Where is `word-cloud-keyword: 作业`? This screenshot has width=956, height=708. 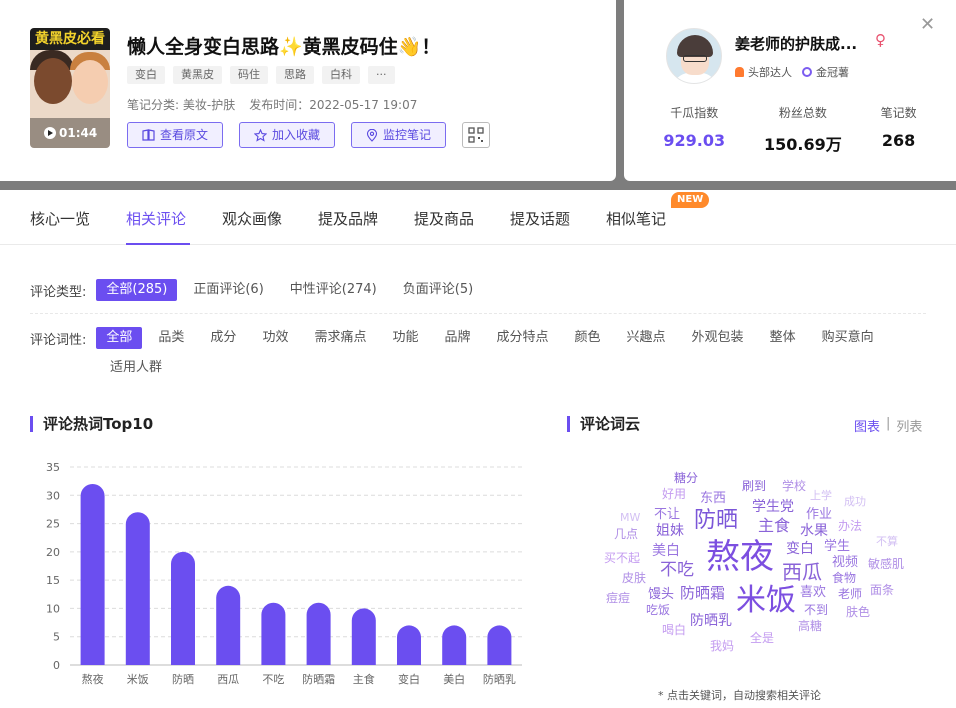
word-cloud-keyword: 作业 is located at coordinates (819, 514).